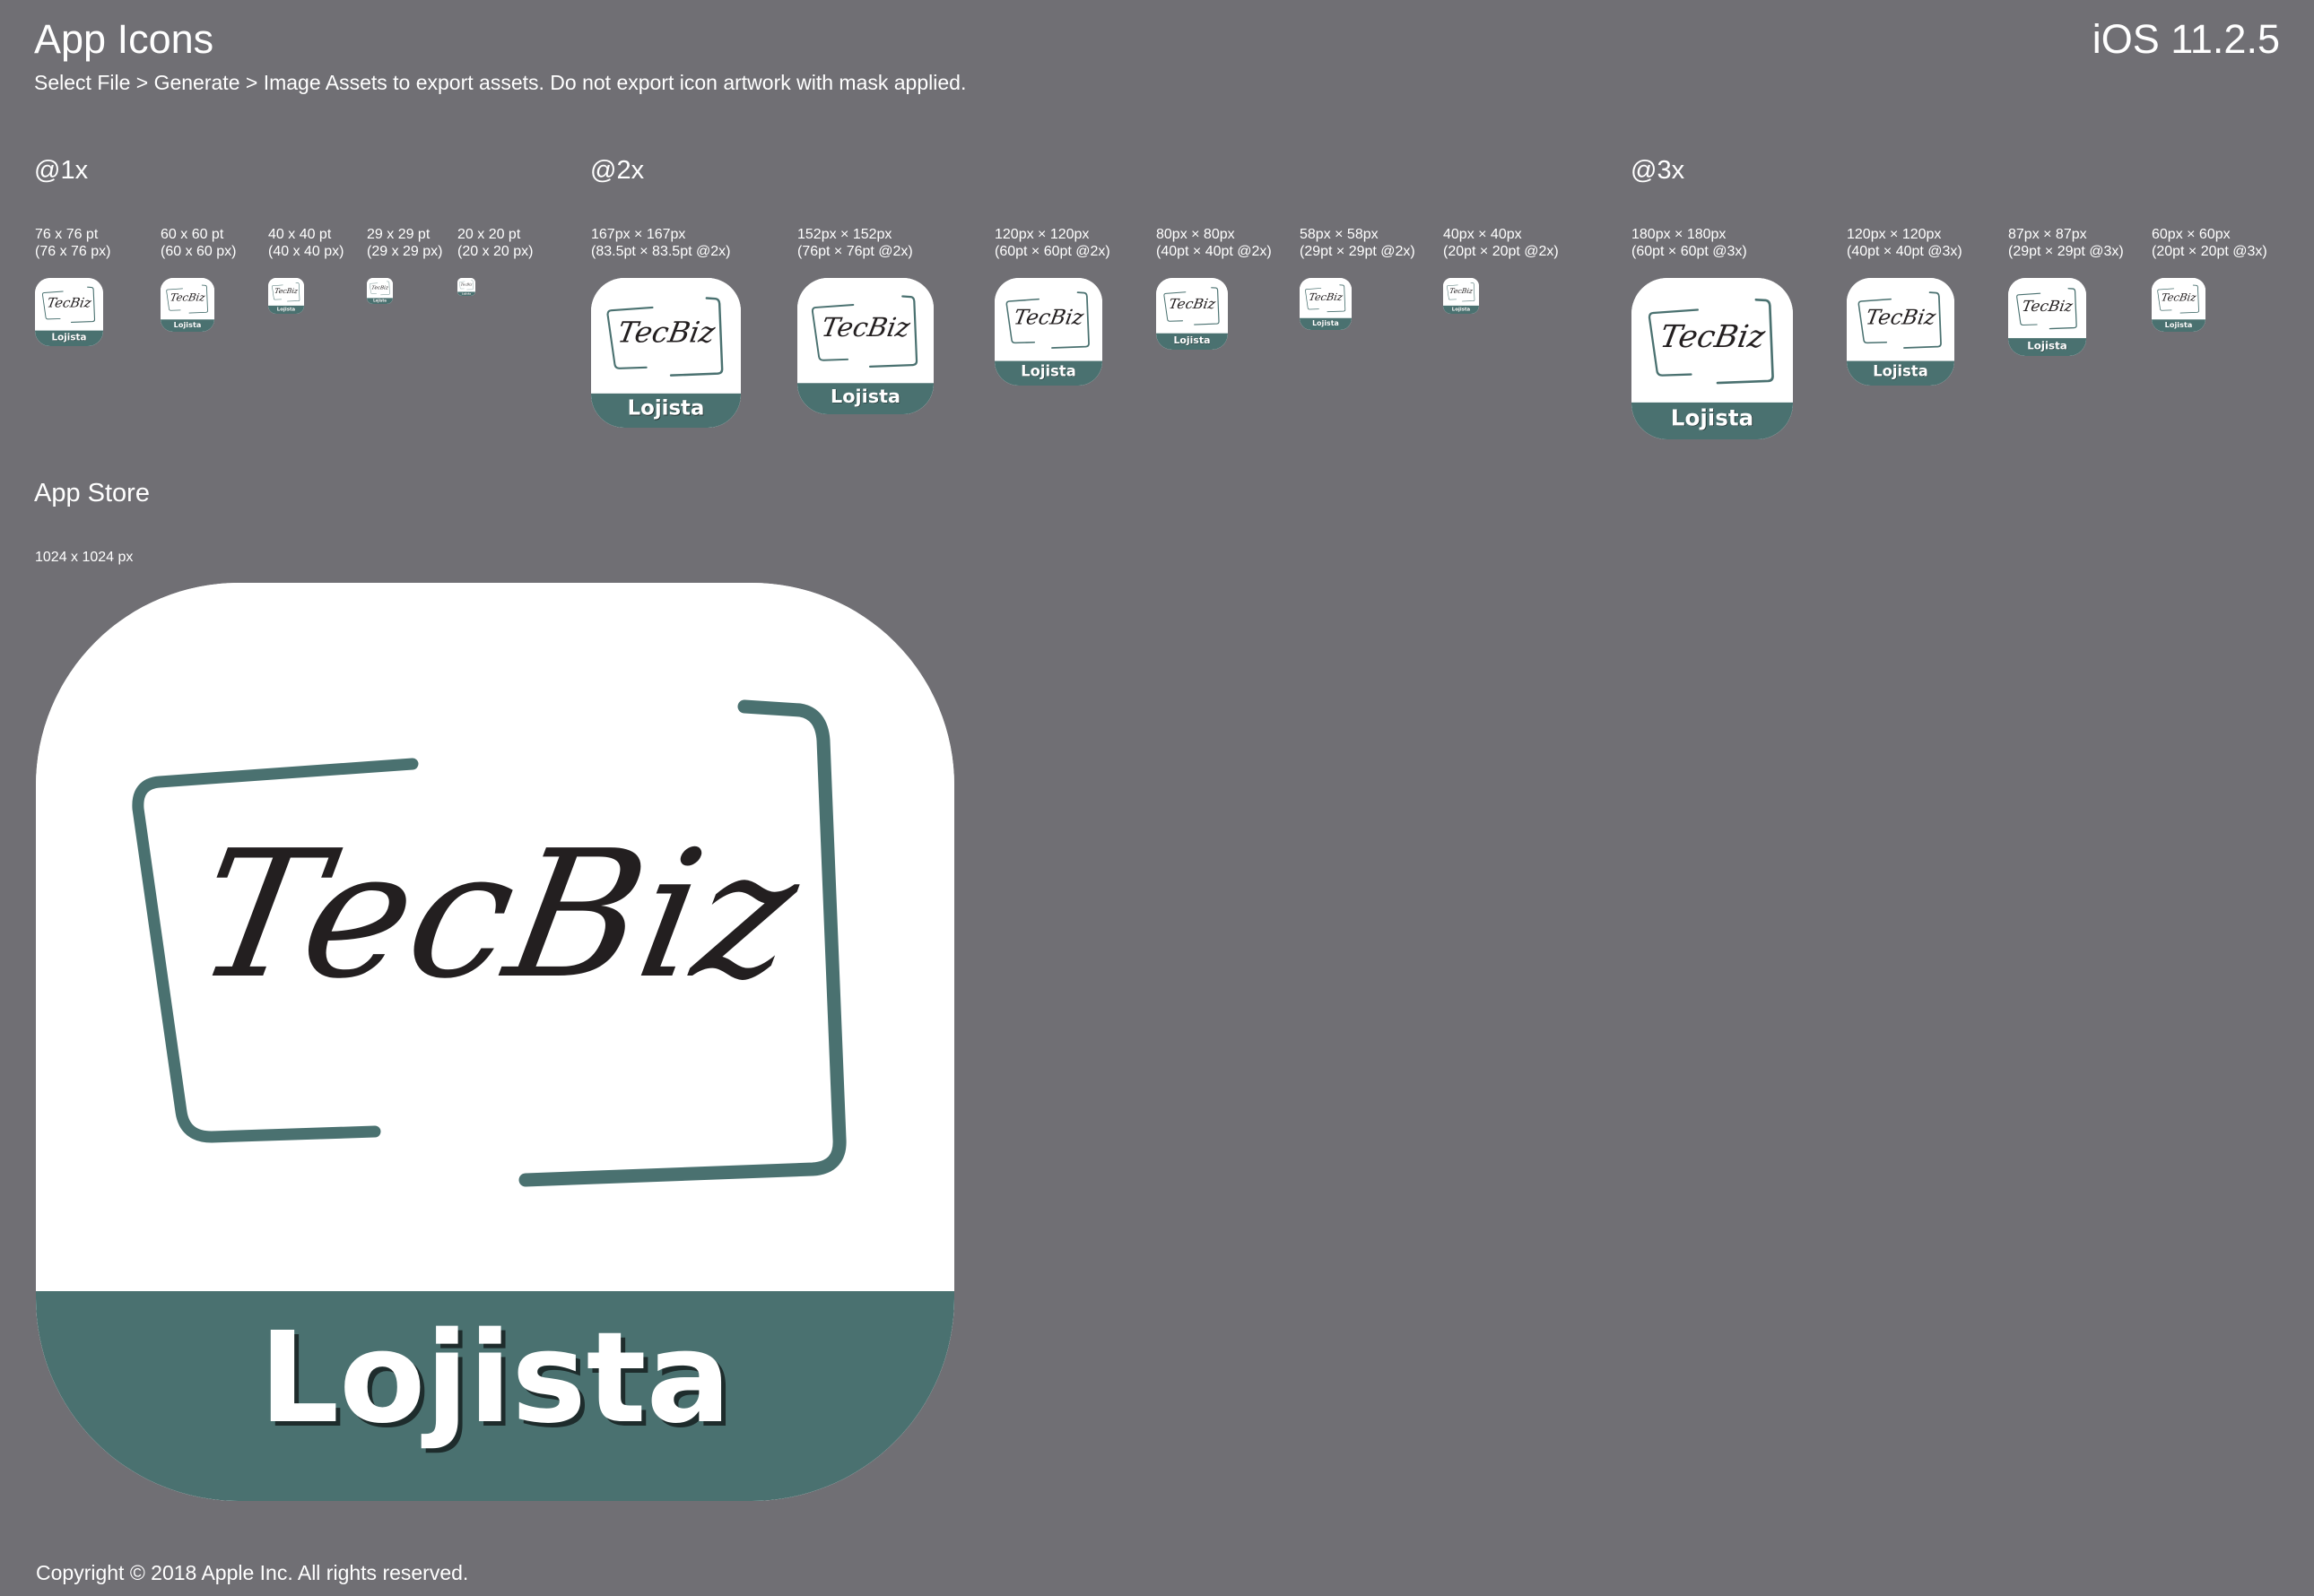  Describe the element at coordinates (199, 243) in the screenshot. I see `icon-size-label: 60 x 60 pt (60 x 60 px)` at that location.